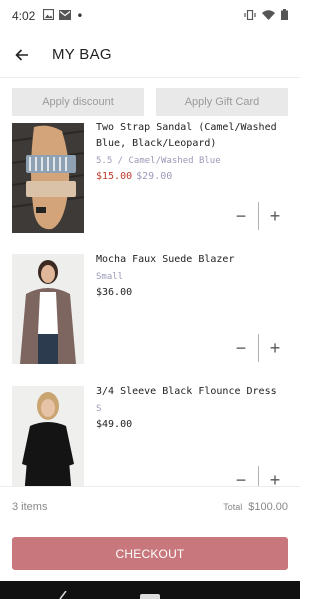 Image resolution: width=320 pixels, height=599 pixels. What do you see at coordinates (24, 16) in the screenshot?
I see `status-time: 4:02` at bounding box center [24, 16].